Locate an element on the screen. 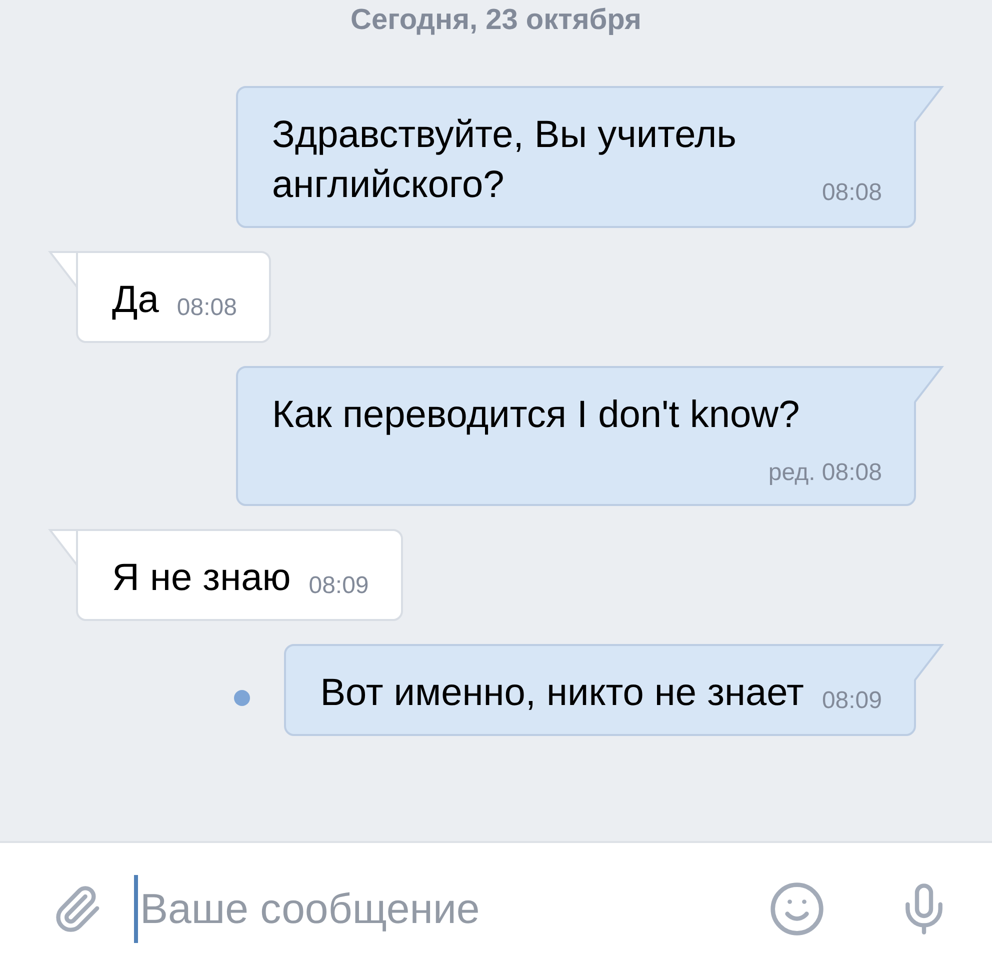 The image size is (992, 974). smile-icon is located at coordinates (797, 909).